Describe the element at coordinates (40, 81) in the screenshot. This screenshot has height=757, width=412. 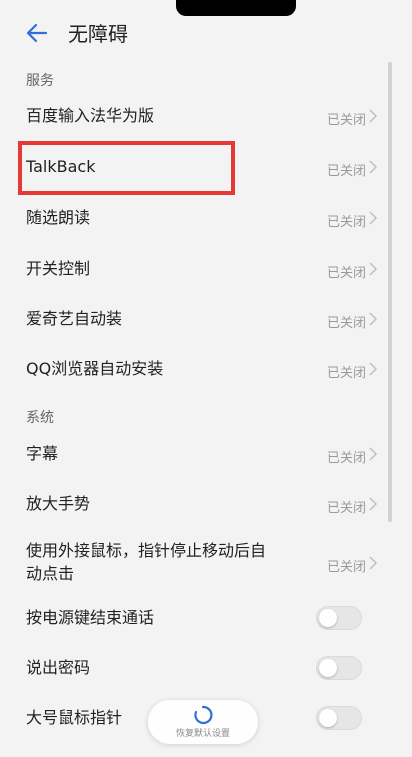
I see `section-header-services: 服务` at that location.